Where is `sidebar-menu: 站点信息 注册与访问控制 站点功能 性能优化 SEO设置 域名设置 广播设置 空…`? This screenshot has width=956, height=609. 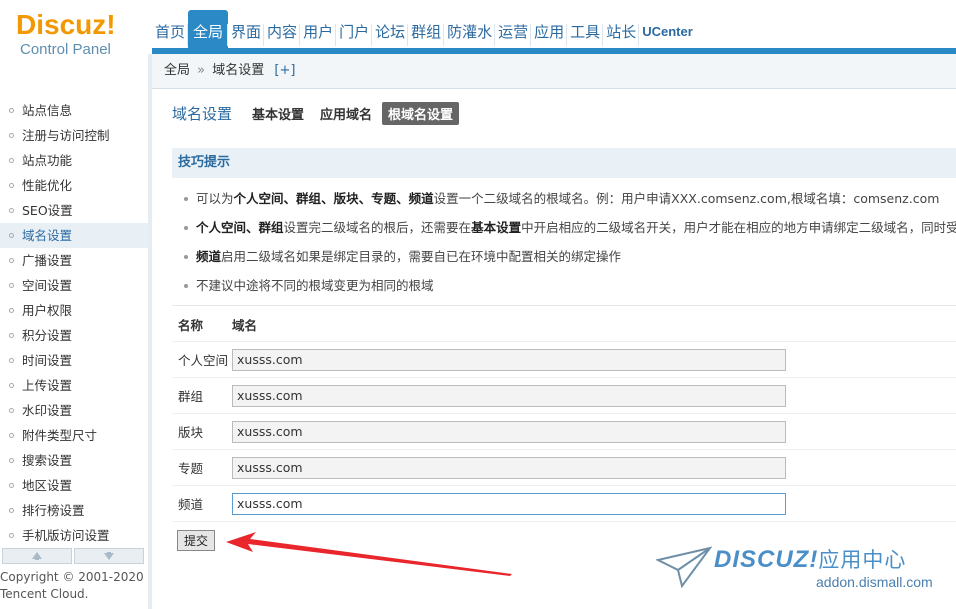
sidebar-menu: 站点信息 注册与访问控制 站点功能 性能优化 SEO设置 域名设置 广播设置 空… is located at coordinates (74, 323).